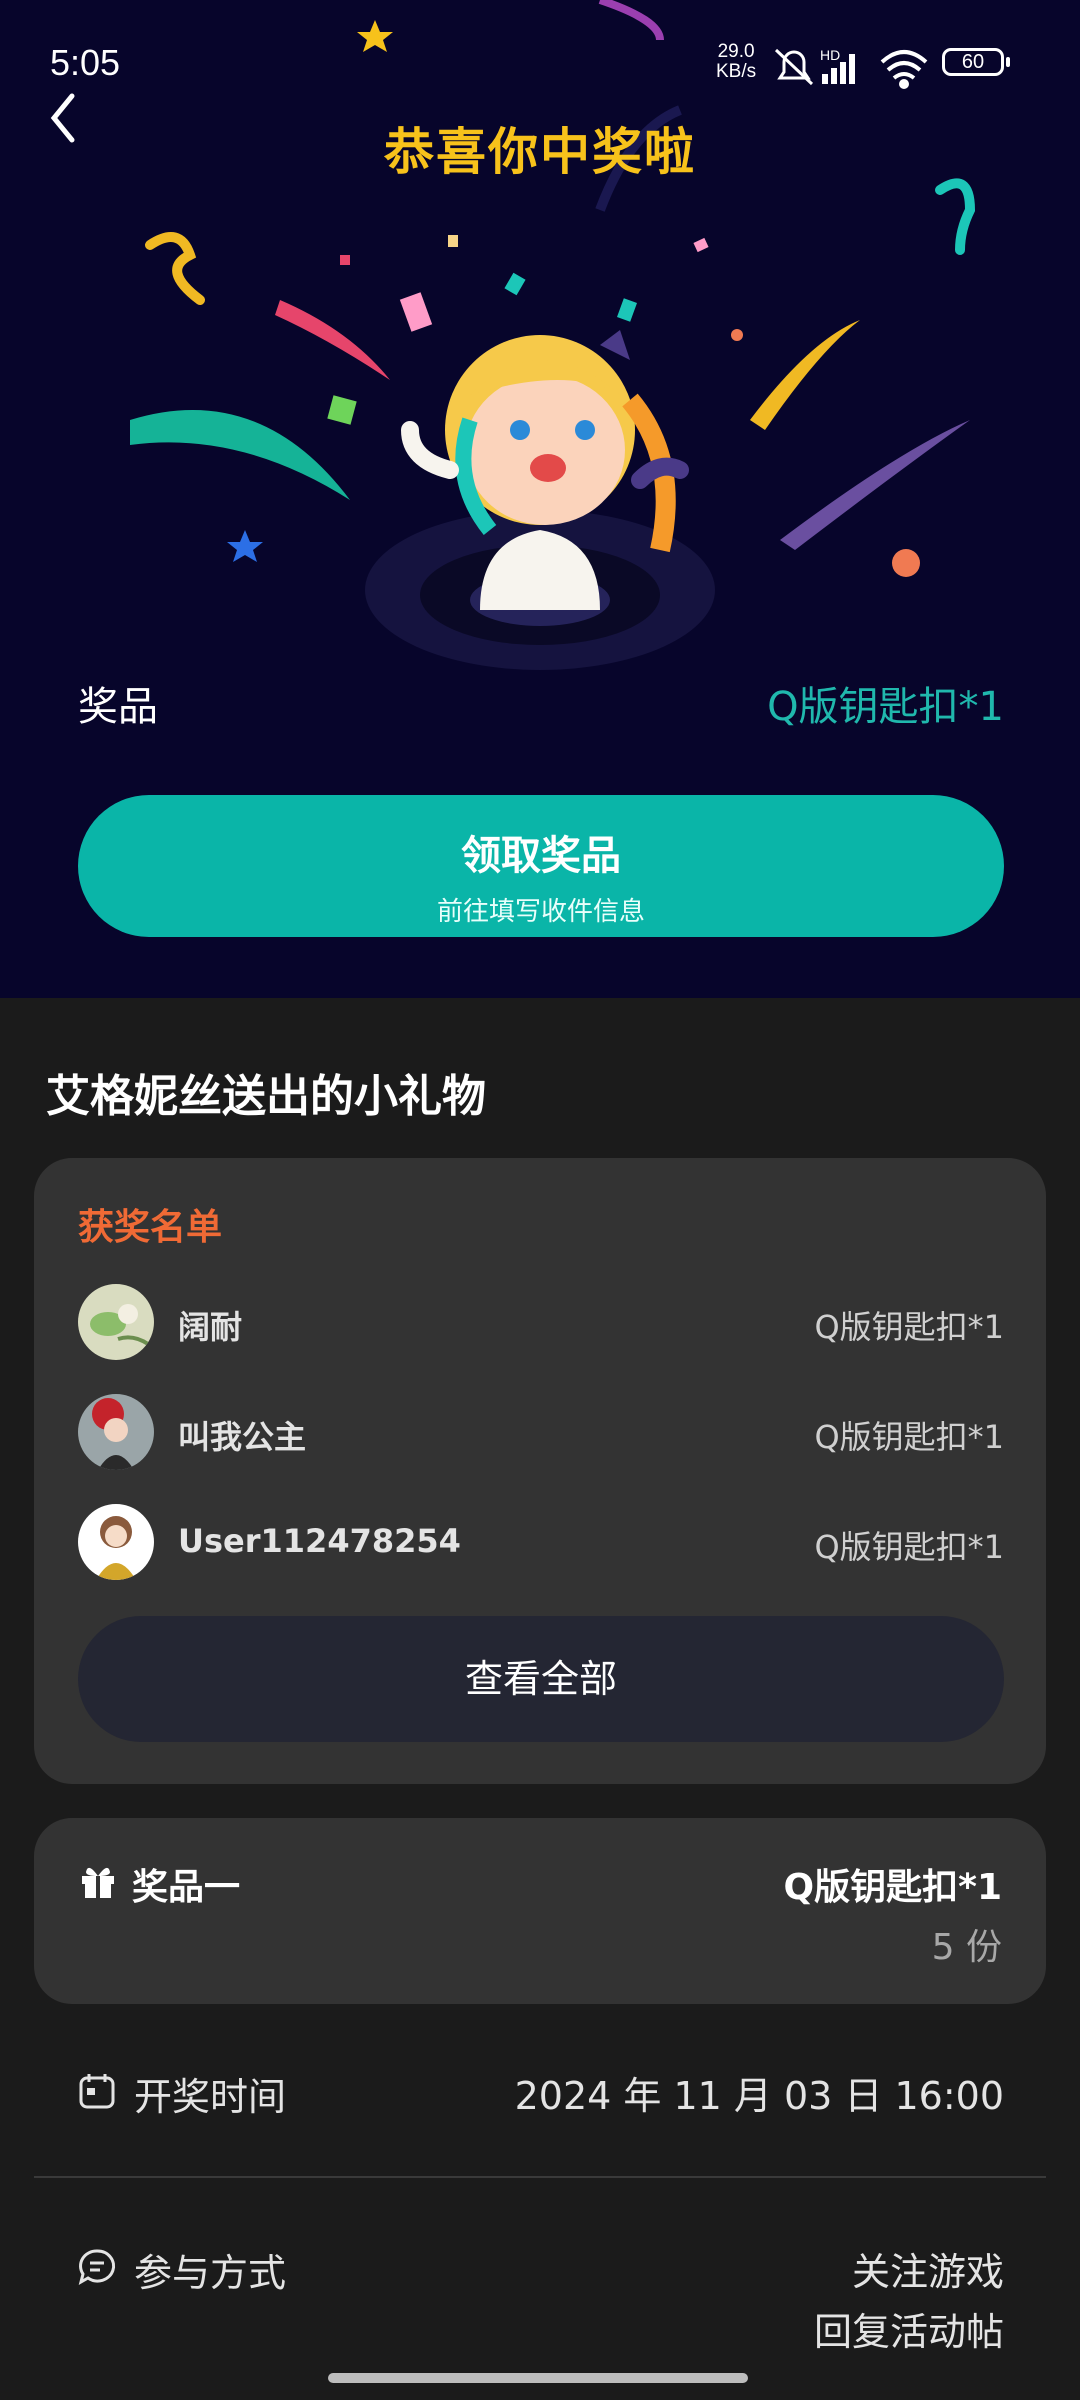  What do you see at coordinates (541, 856) in the screenshot?
I see `claim-button-label: 领取奖品` at bounding box center [541, 856].